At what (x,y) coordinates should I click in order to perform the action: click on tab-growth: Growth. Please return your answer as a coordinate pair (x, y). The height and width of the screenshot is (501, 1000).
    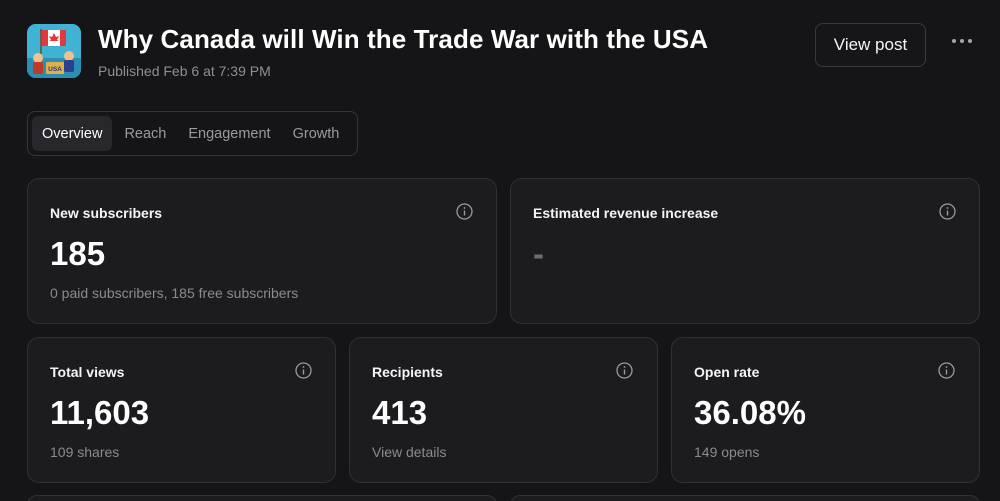
    Looking at the image, I should click on (316, 133).